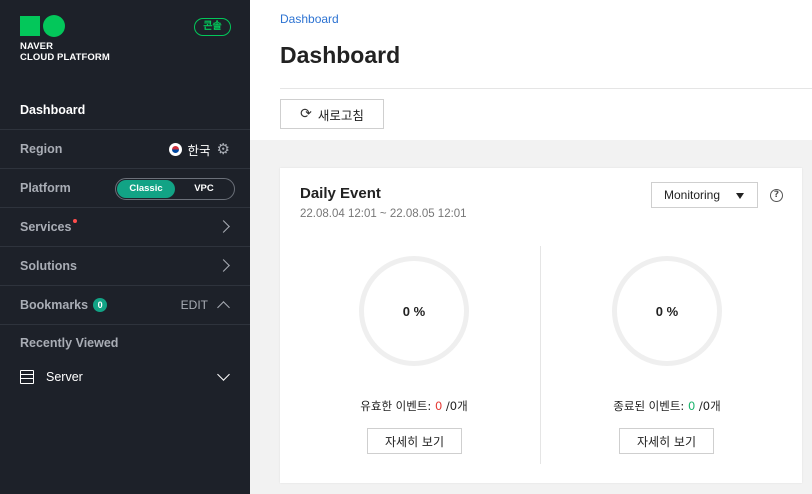 The image size is (812, 494). I want to click on korea-flag-icon, so click(175, 149).